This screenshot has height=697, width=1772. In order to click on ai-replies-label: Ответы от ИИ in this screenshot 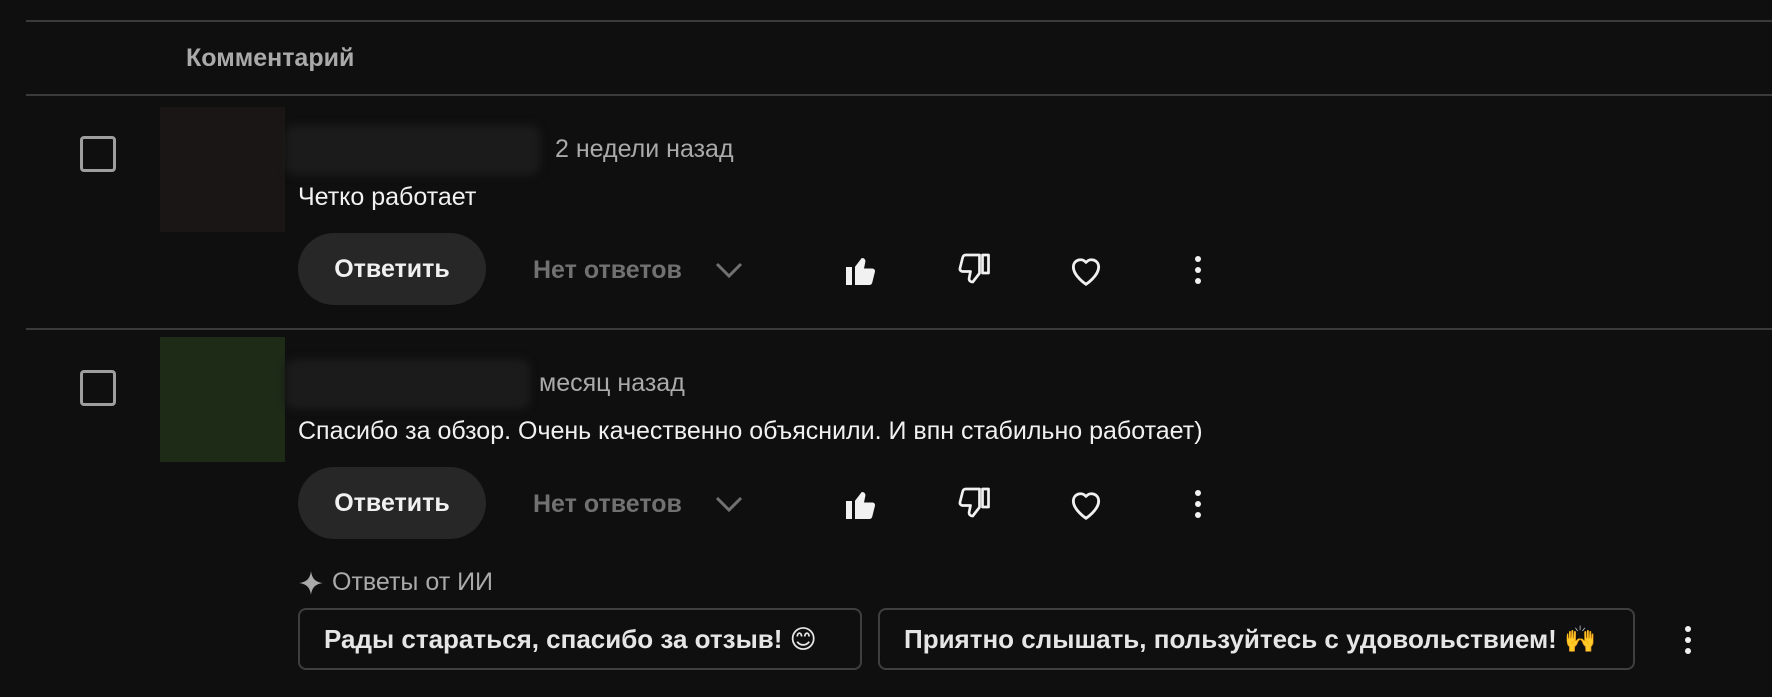, I will do `click(395, 582)`.